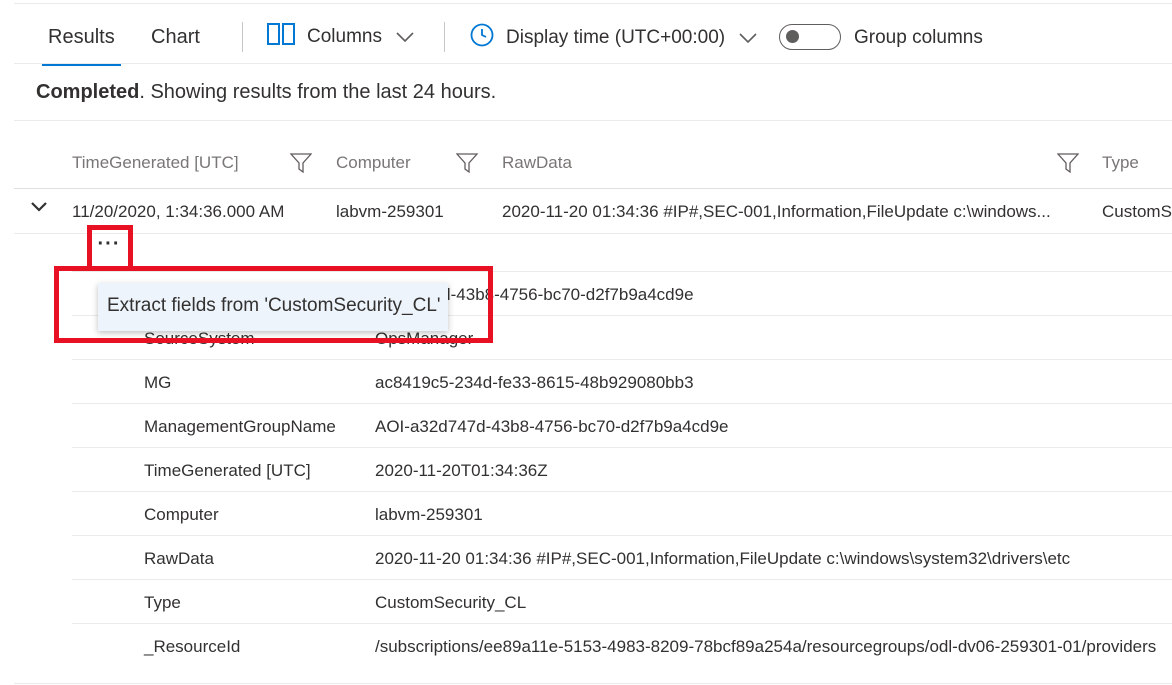  What do you see at coordinates (240, 426) in the screenshot?
I see `detail-key-managementgroupname: ManagementGroupName` at bounding box center [240, 426].